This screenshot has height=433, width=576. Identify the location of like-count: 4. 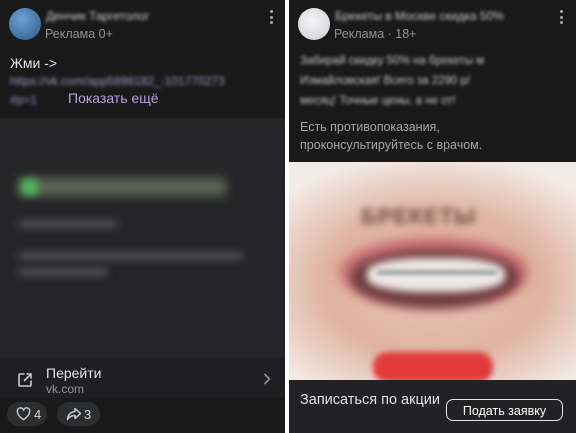
(38, 414).